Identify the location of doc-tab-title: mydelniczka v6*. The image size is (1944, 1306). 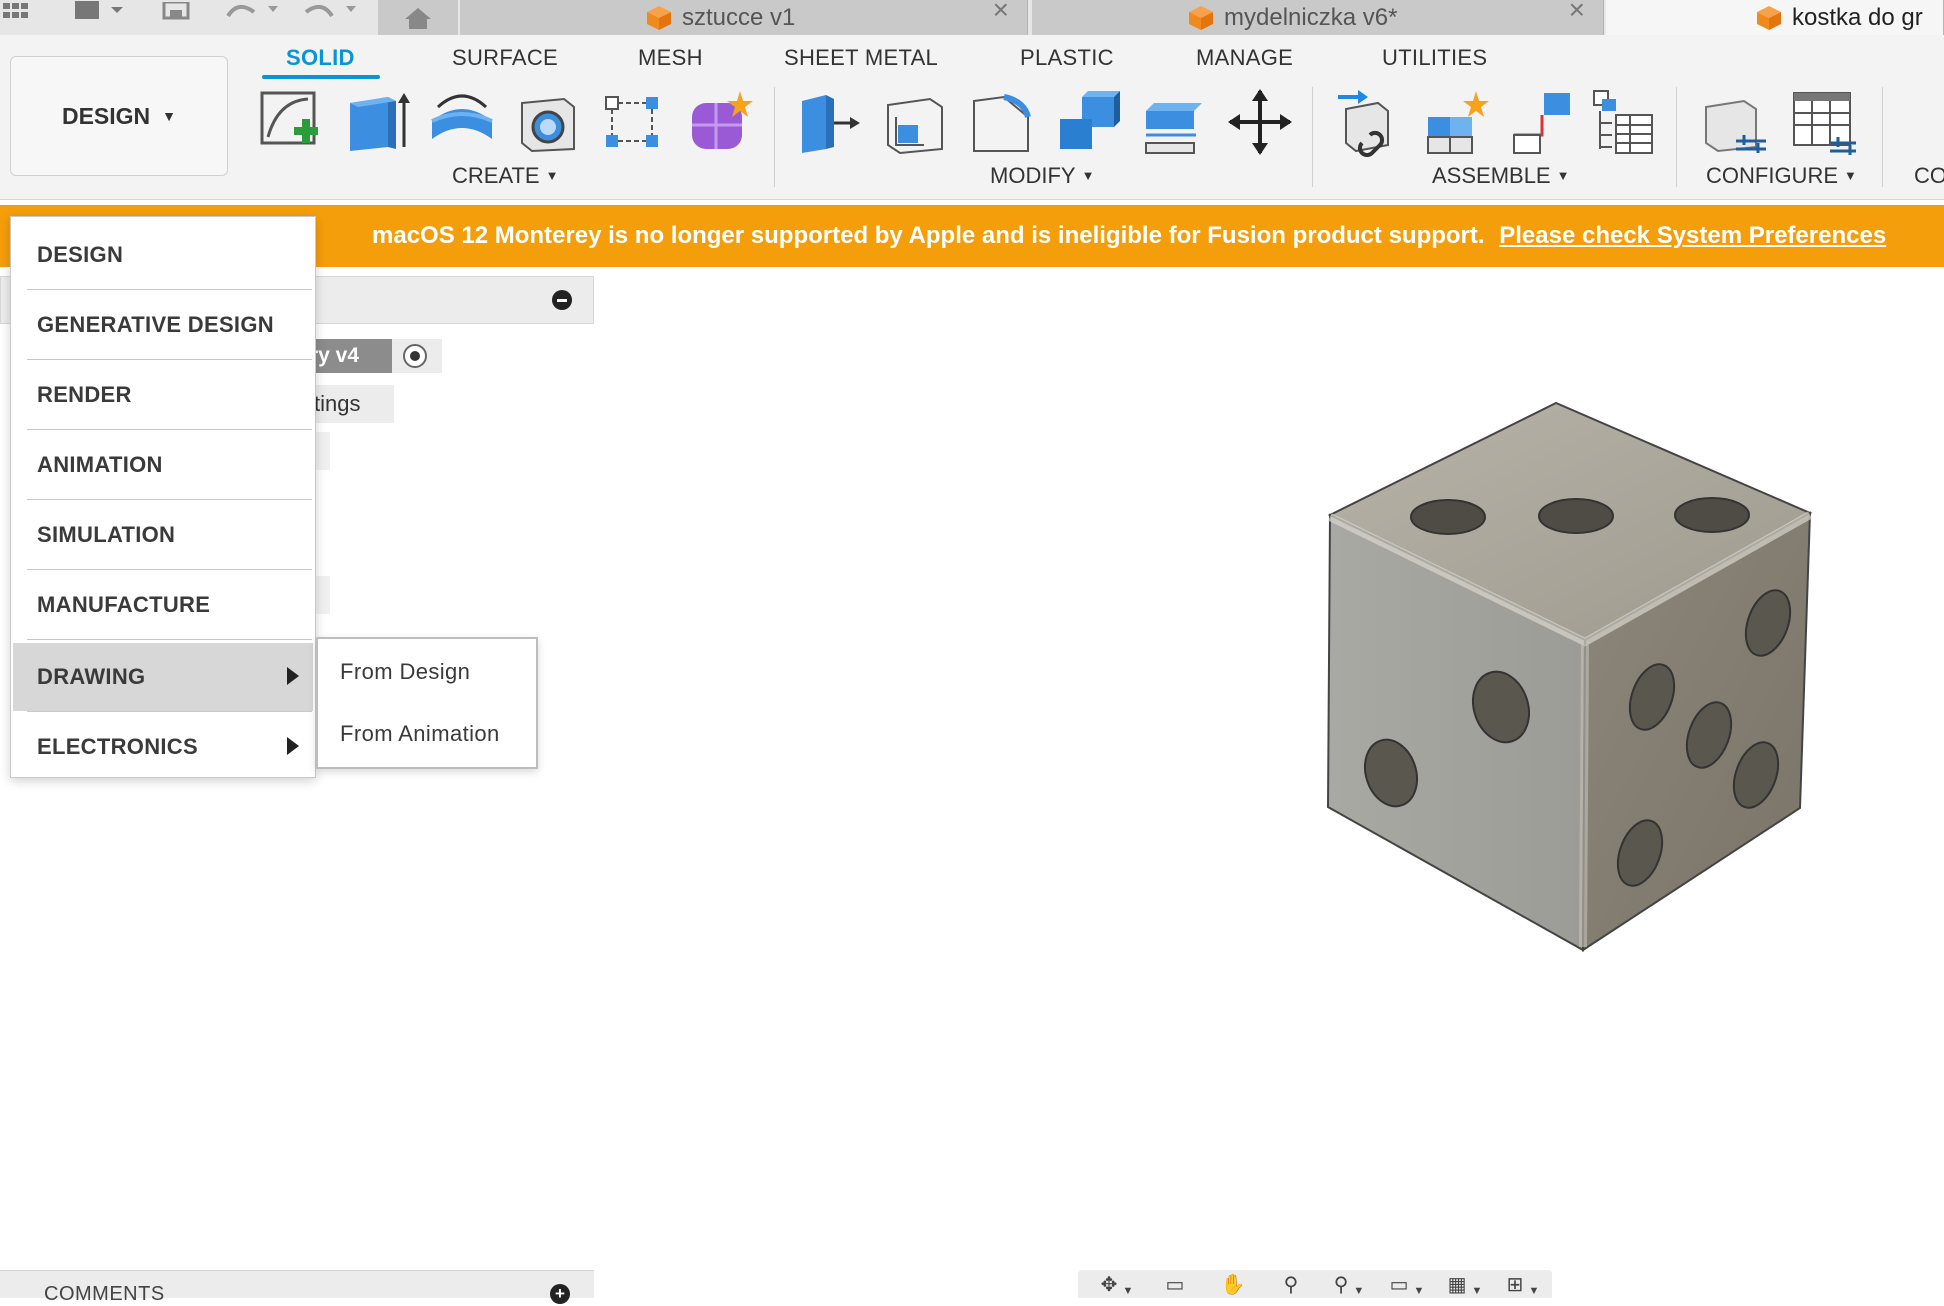
(1311, 17).